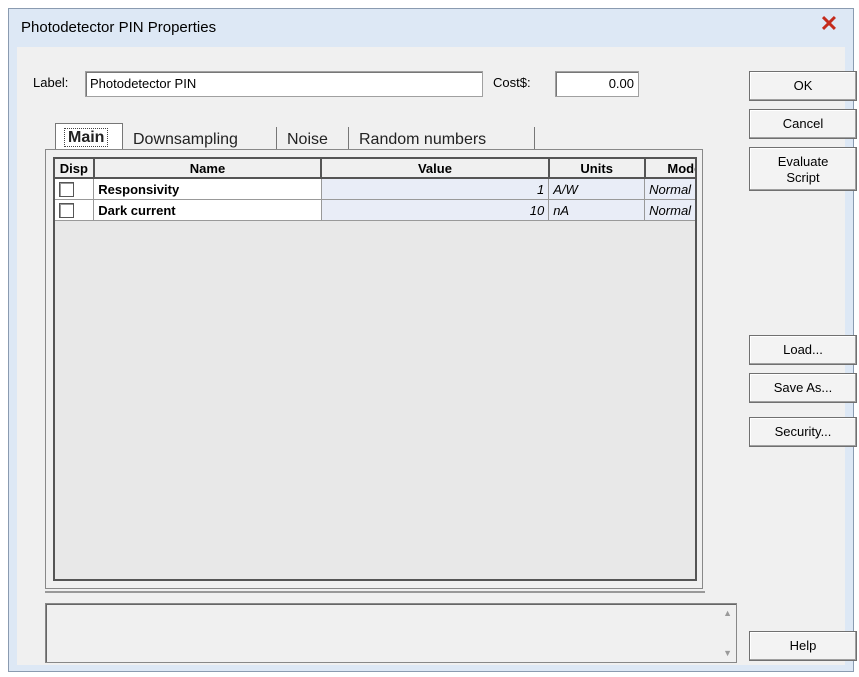  Describe the element at coordinates (207, 189) in the screenshot. I see `param-name: Responsivity` at that location.